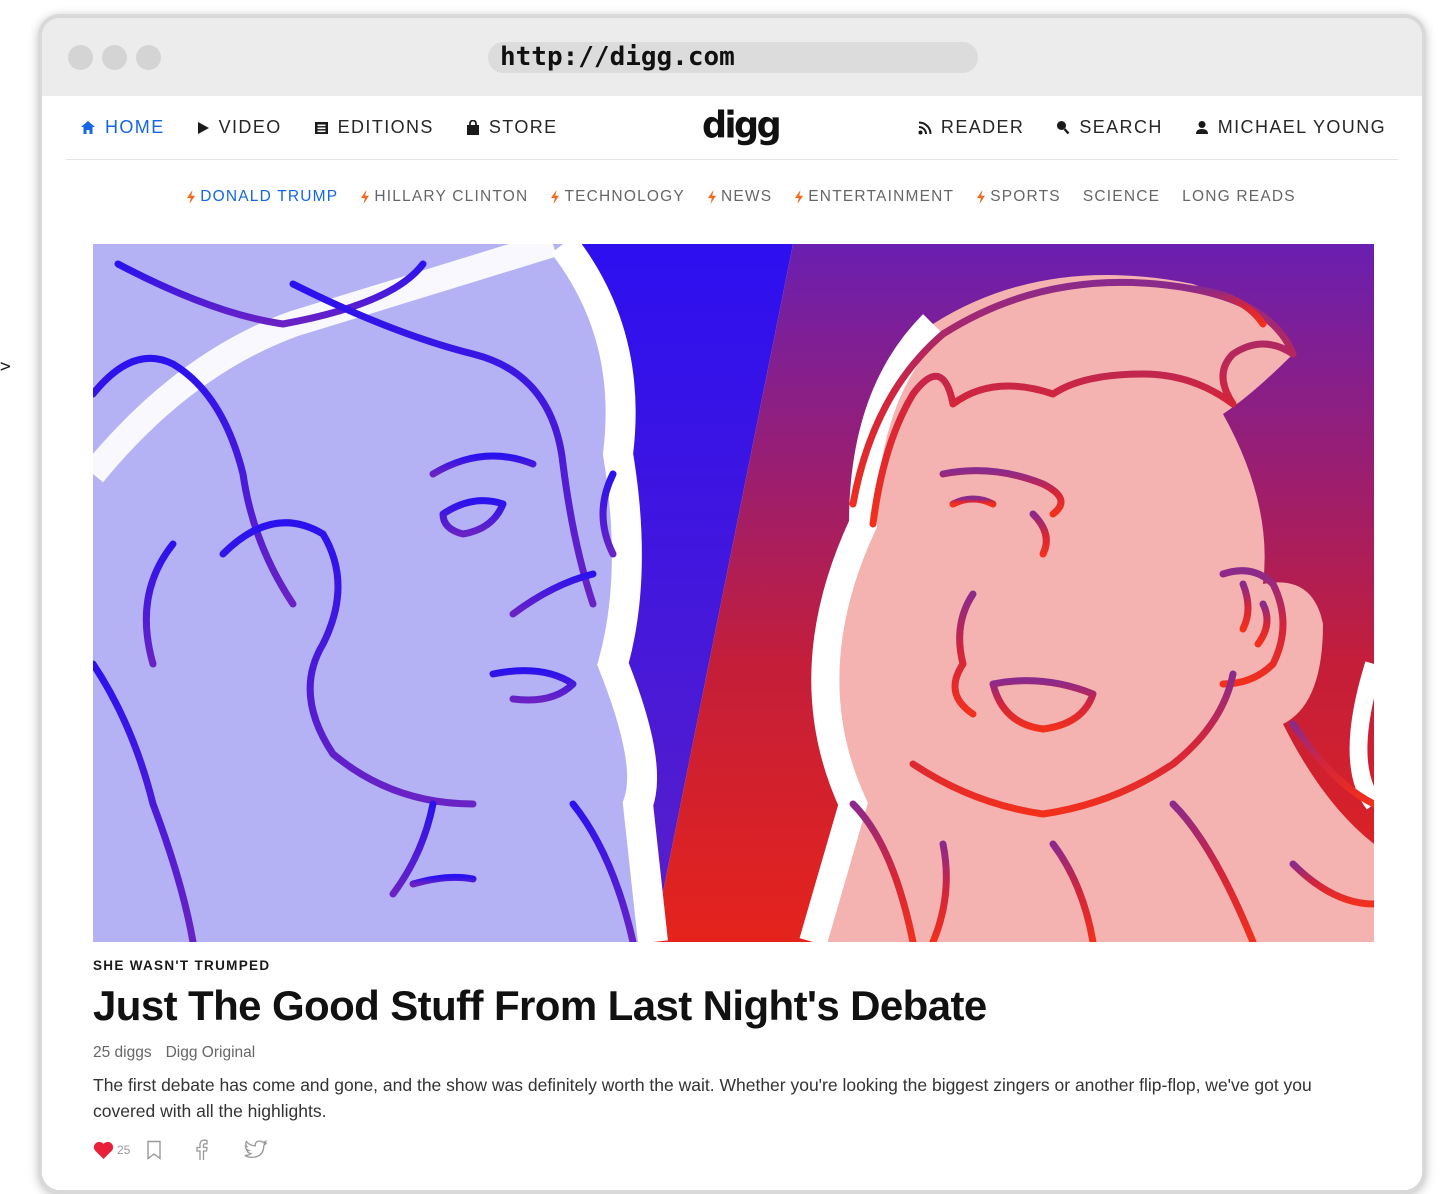  I want to click on nav-editions: EDITIONS, so click(374, 127).